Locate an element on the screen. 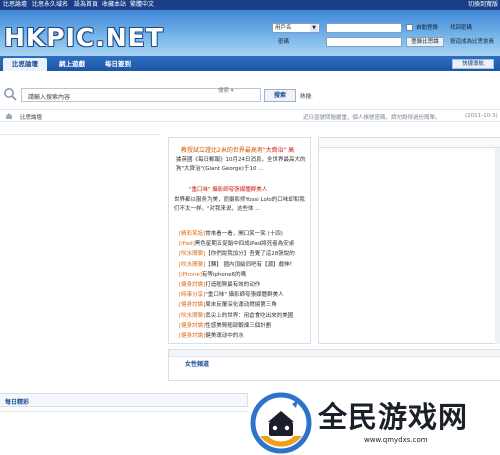 The image size is (500, 455). list-item: [健身討論]打造翹臀最有效的动作 is located at coordinates (244, 285).